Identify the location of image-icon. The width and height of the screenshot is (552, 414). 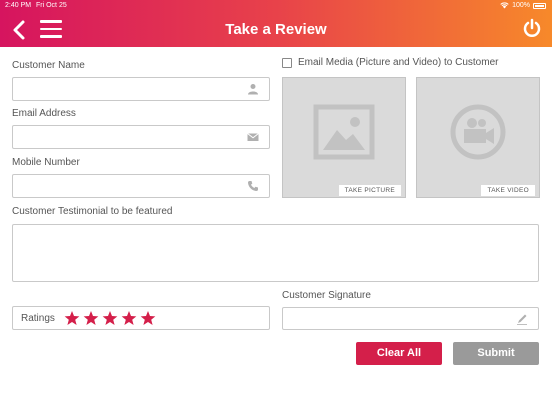
(344, 132).